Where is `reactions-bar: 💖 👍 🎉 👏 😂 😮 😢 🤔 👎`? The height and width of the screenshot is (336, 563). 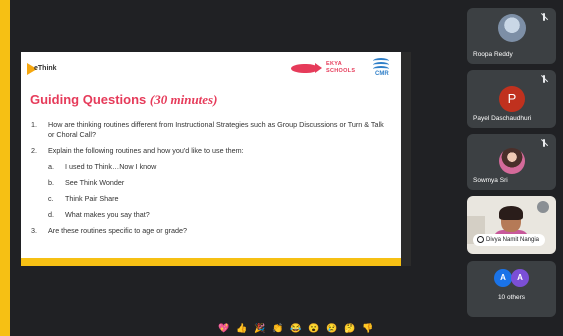
reactions-bar: 💖 👍 🎉 👏 😂 😮 😢 🤔 👎 is located at coordinates (295, 328).